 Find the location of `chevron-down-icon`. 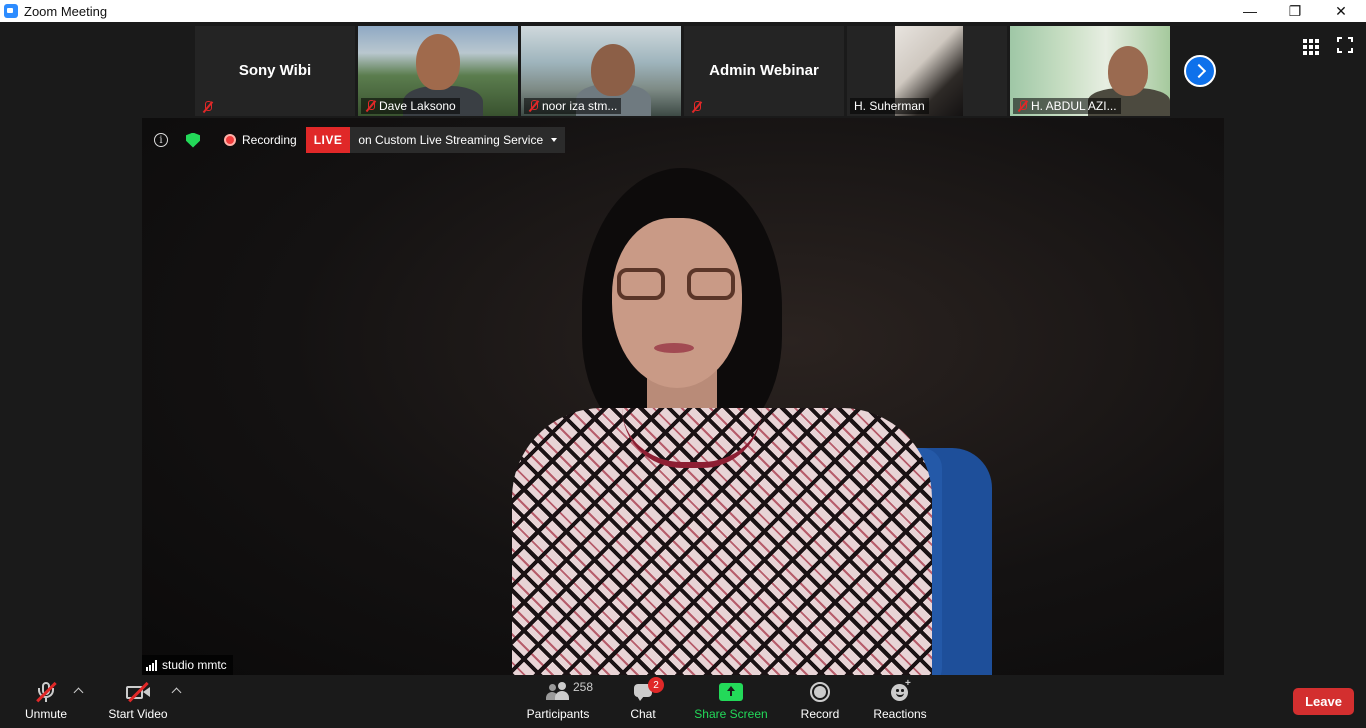

chevron-down-icon is located at coordinates (554, 140).